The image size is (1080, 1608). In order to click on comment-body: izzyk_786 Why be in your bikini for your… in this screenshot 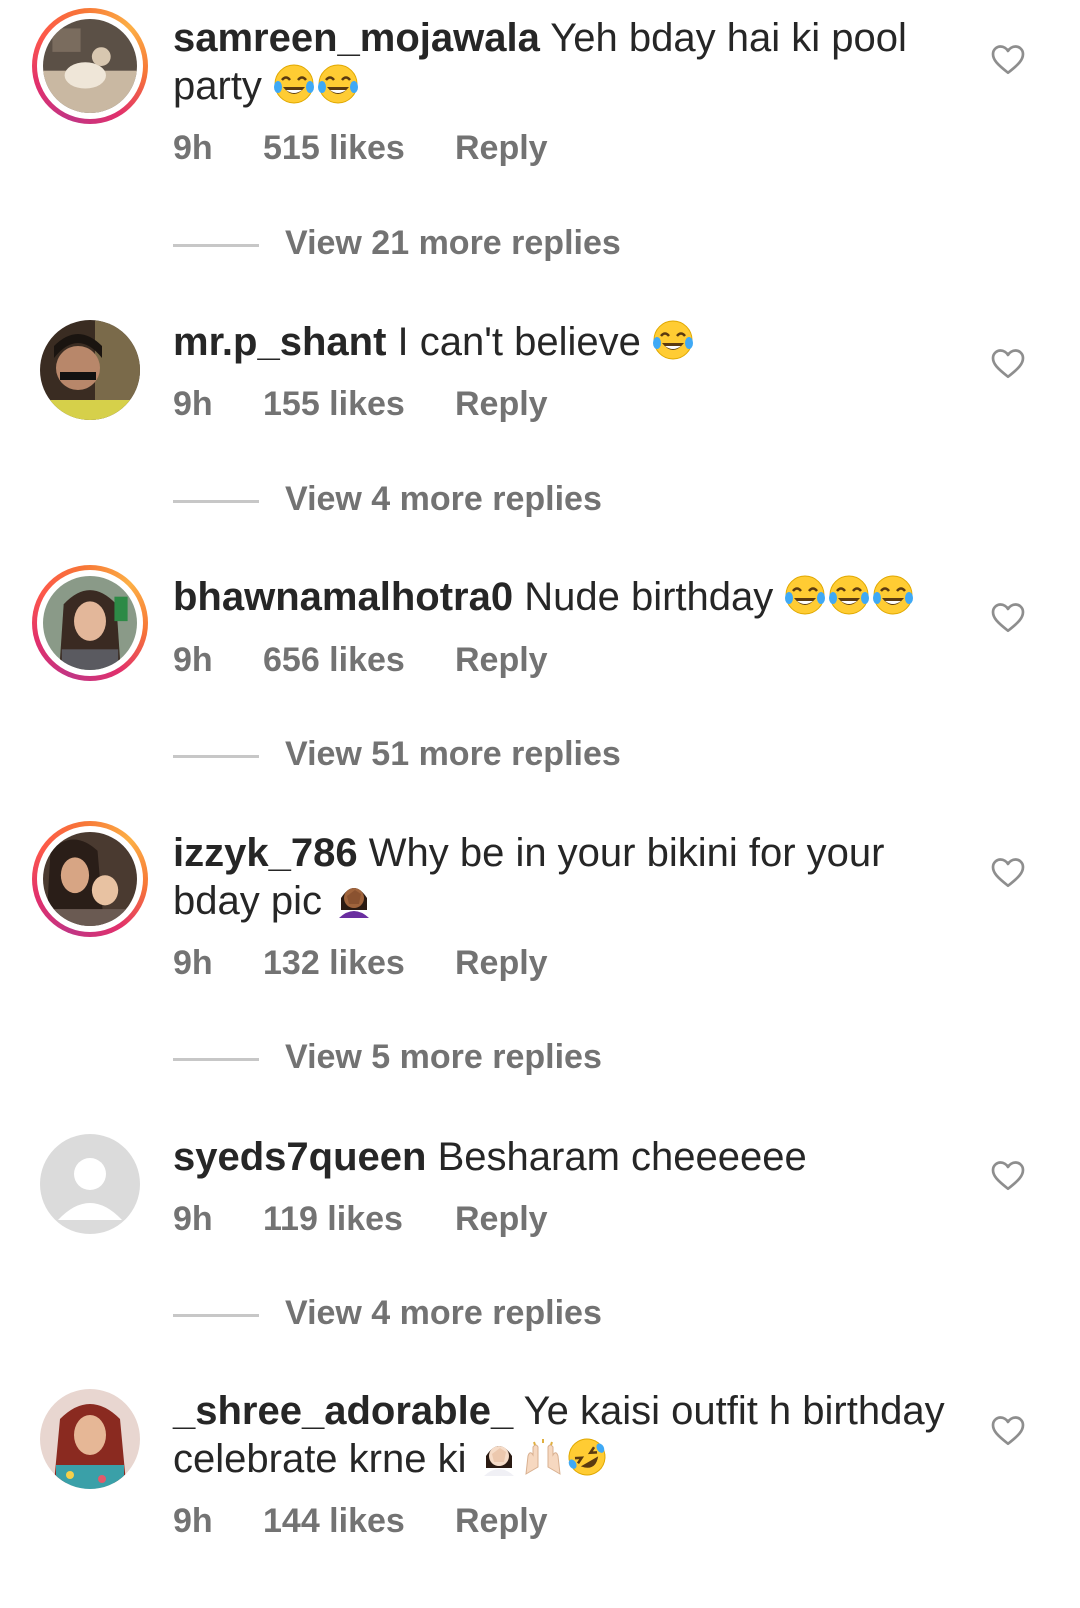, I will do `click(568, 877)`.